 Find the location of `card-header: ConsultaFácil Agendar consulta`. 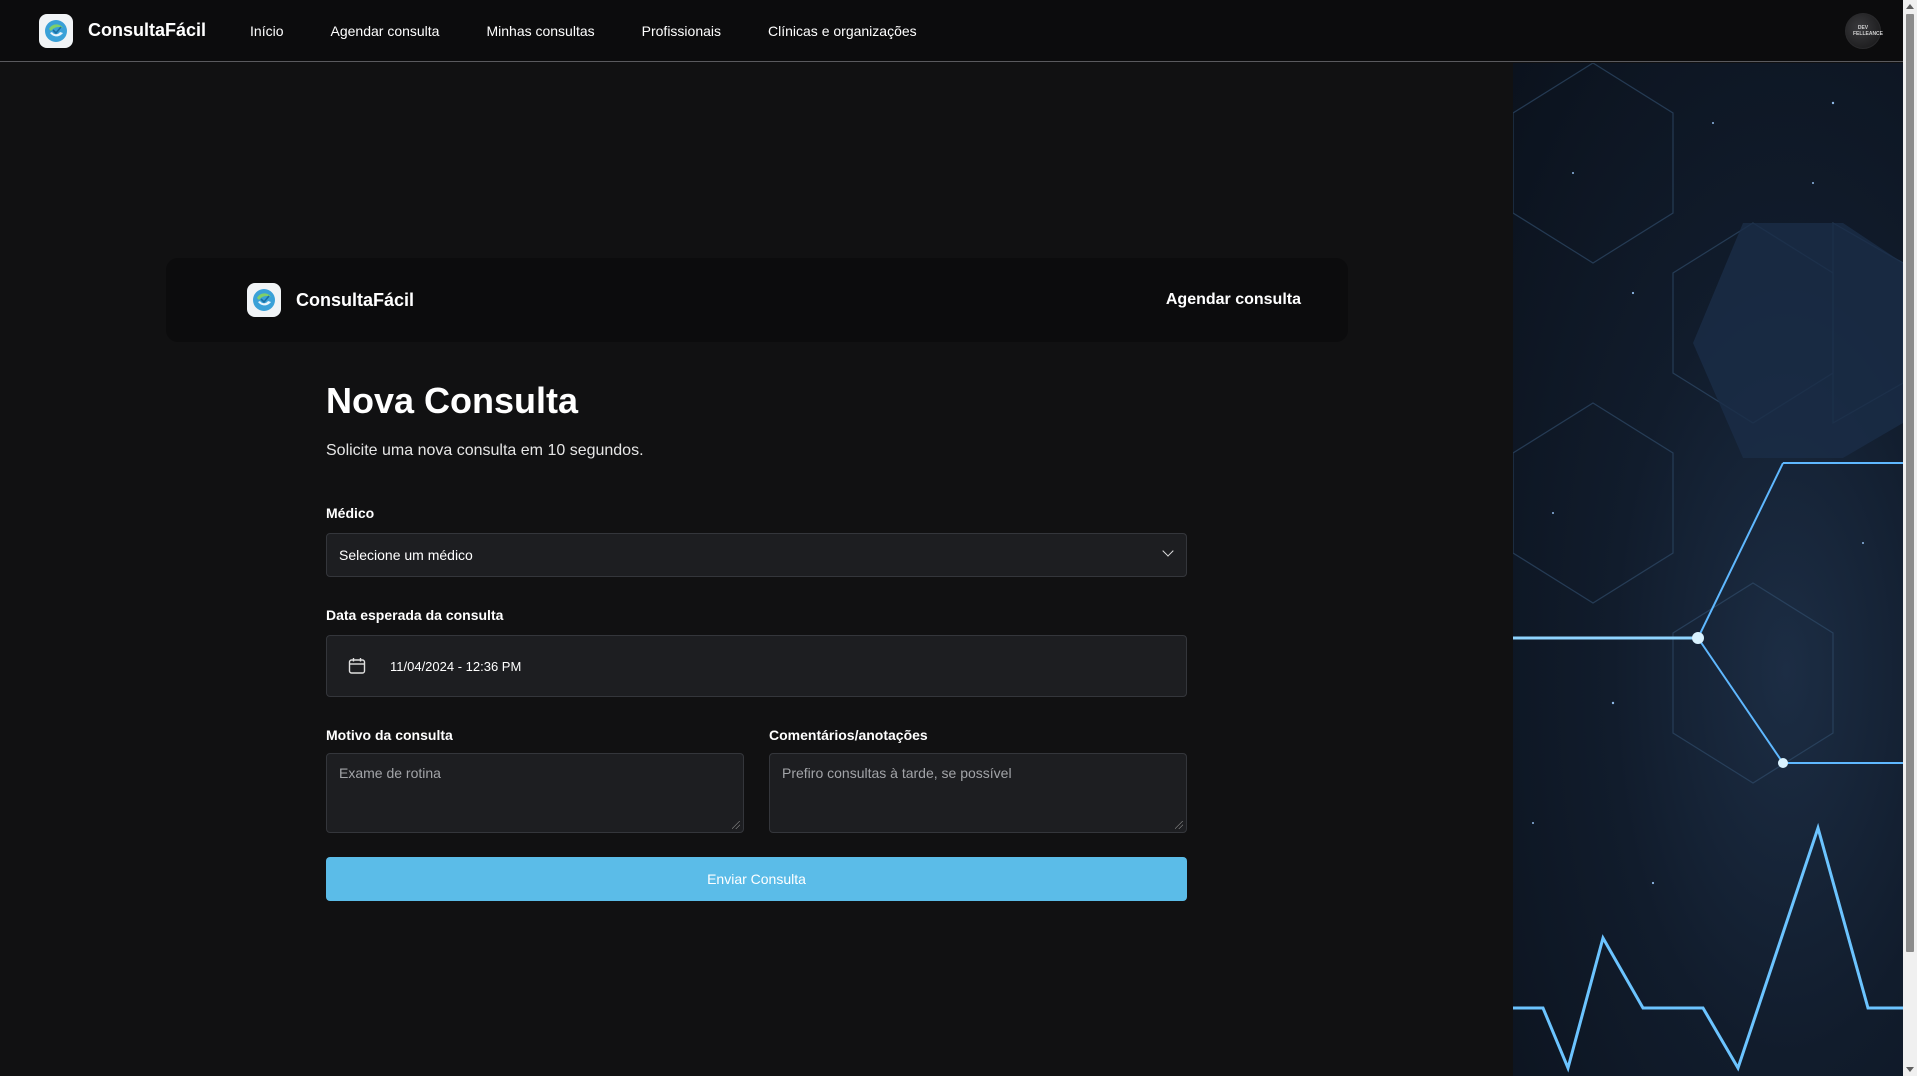

card-header: ConsultaFácil Agendar consulta is located at coordinates (757, 300).